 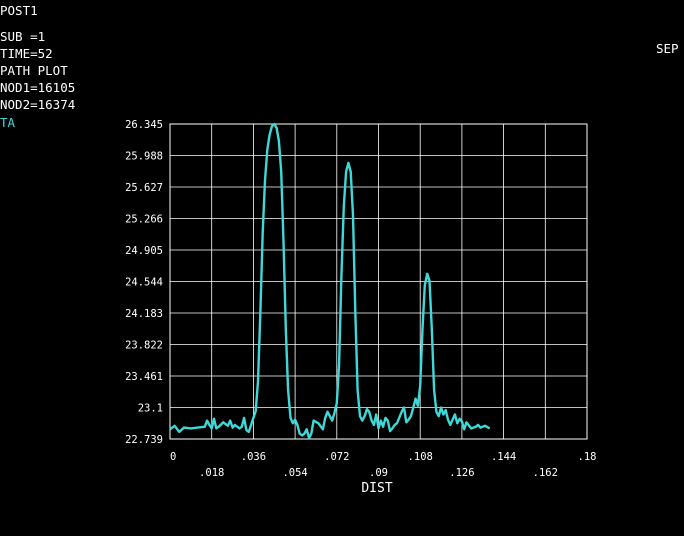 What do you see at coordinates (587, 457) in the screenshot?
I see `x-tick-label: .18` at bounding box center [587, 457].